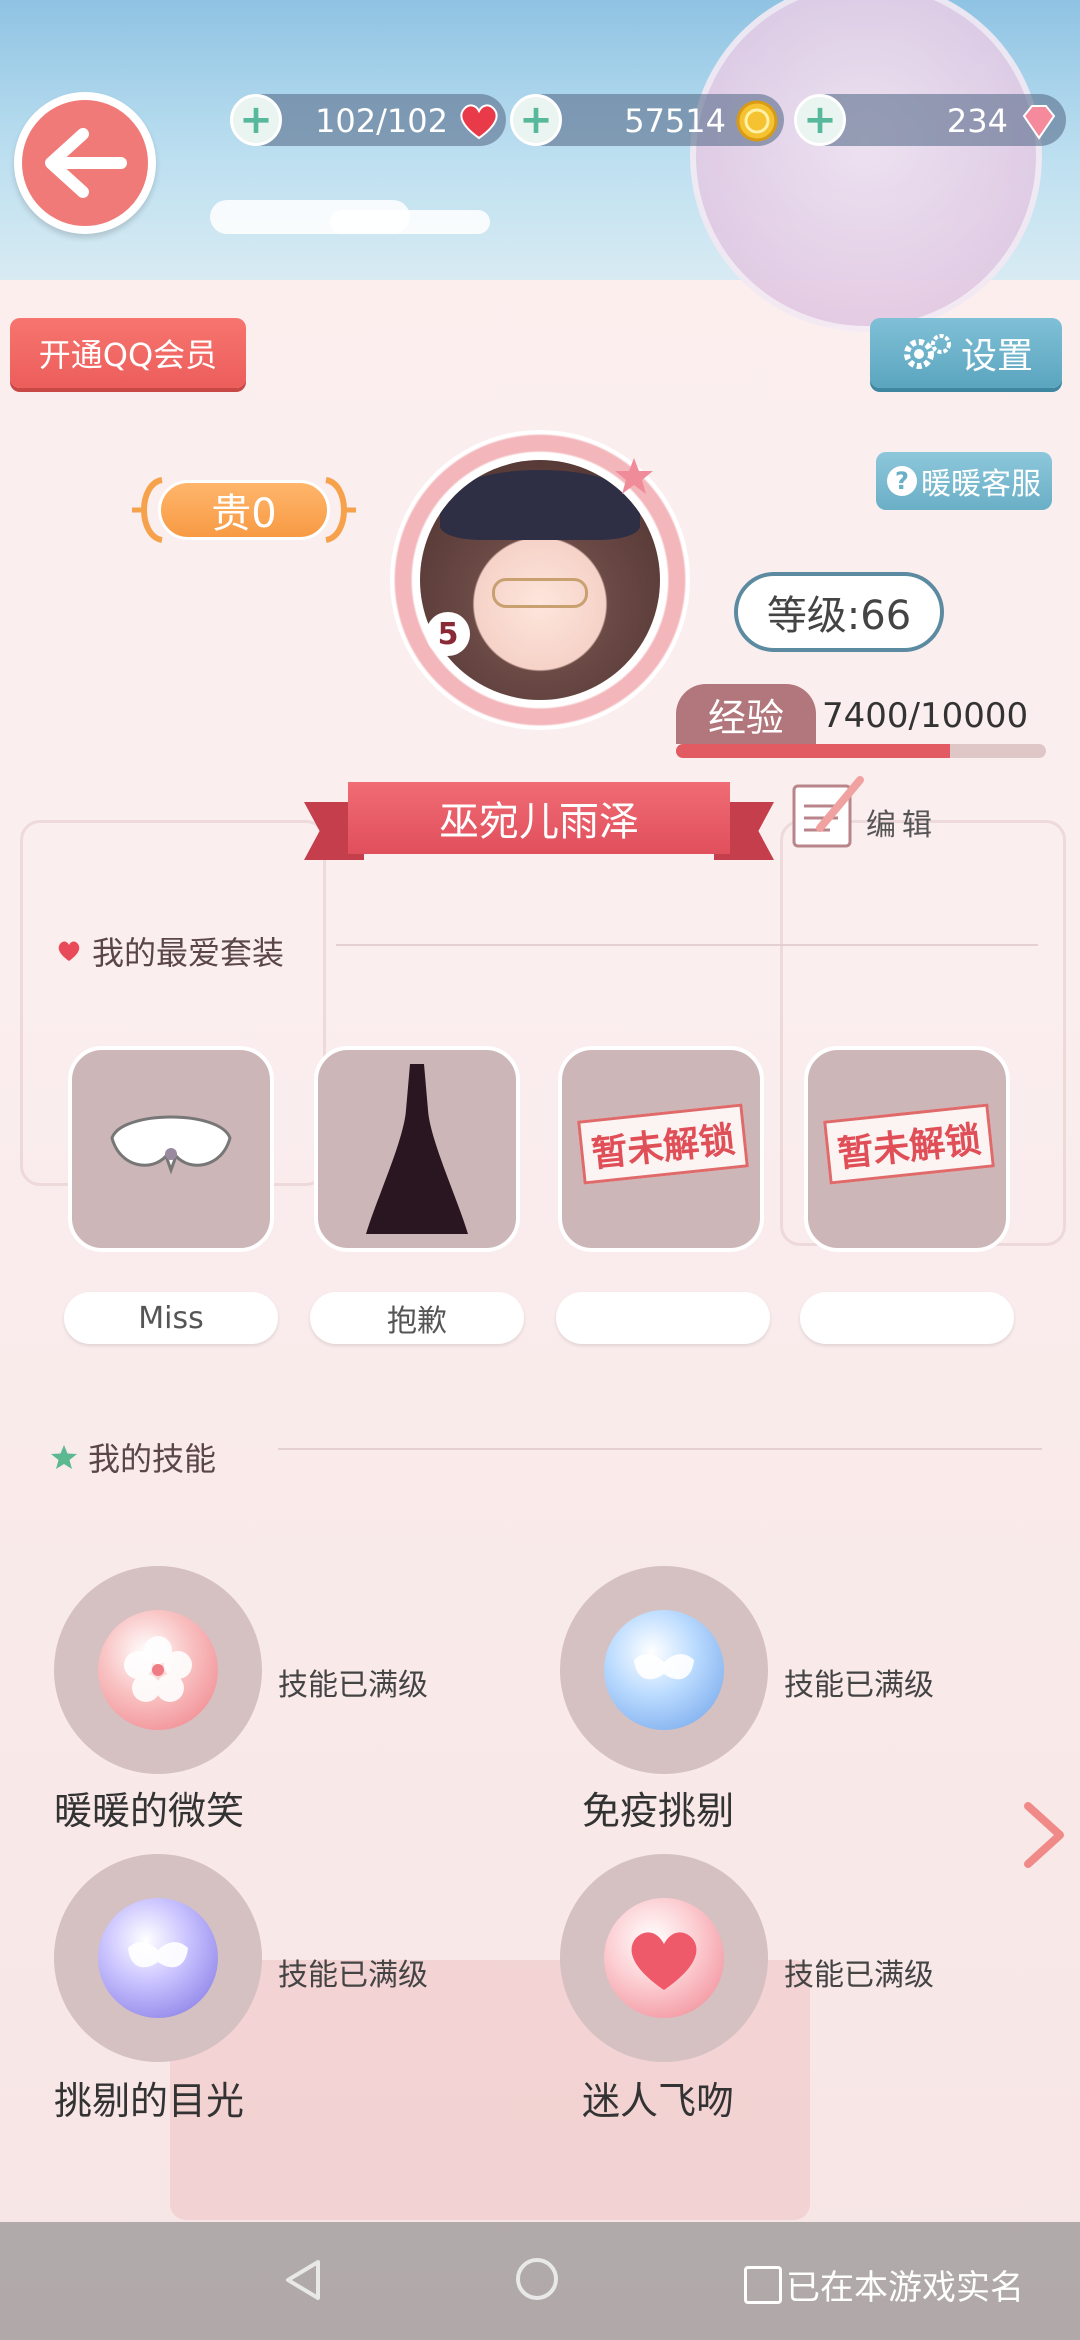  I want to click on back-button, so click(85, 163).